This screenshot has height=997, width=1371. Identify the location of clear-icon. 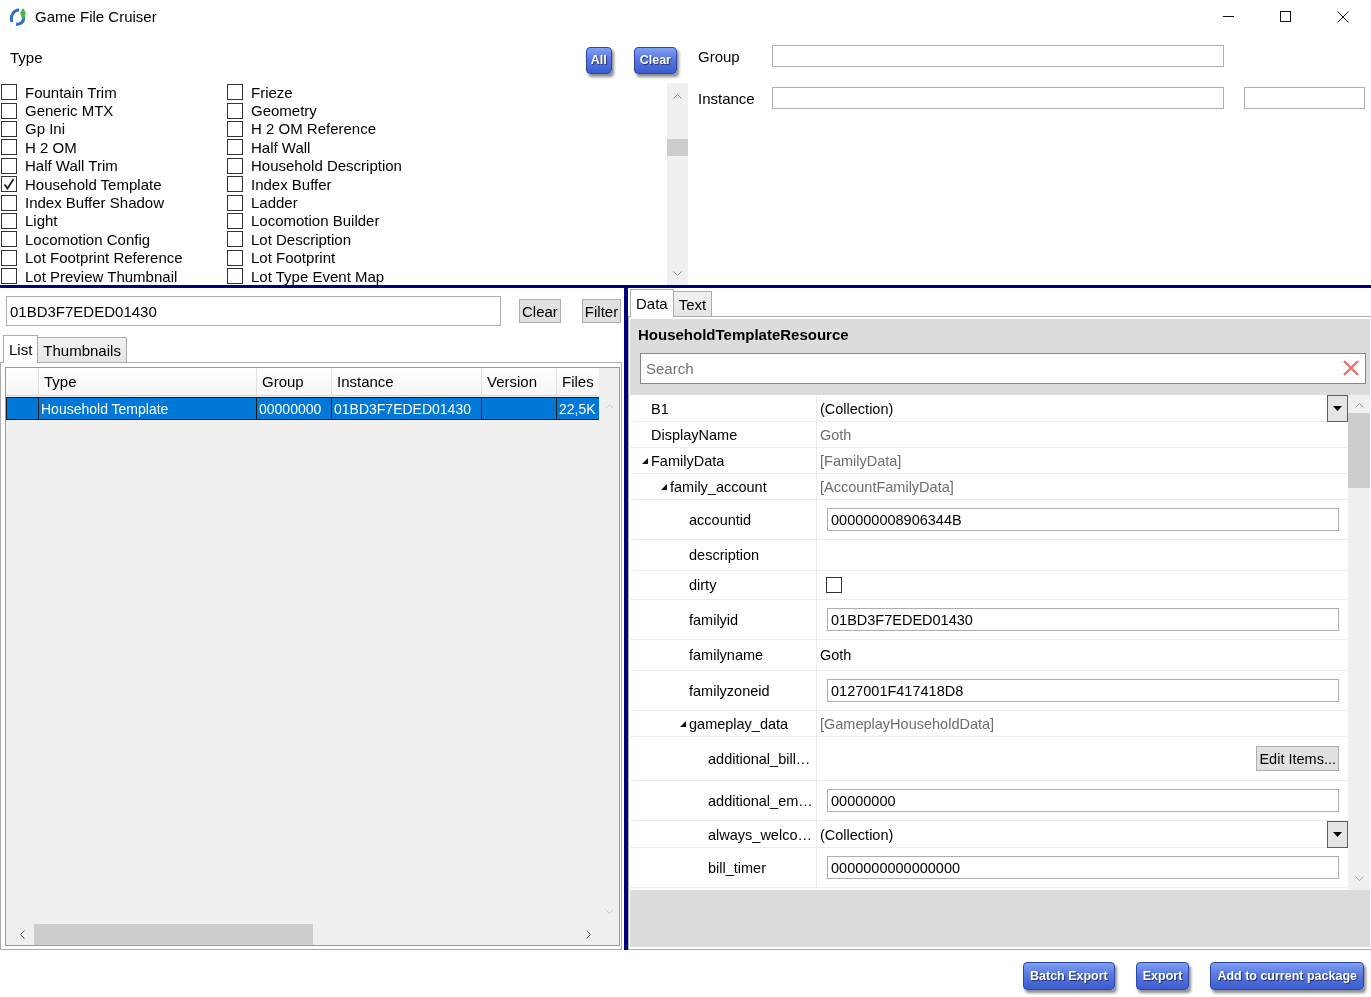
(1351, 368).